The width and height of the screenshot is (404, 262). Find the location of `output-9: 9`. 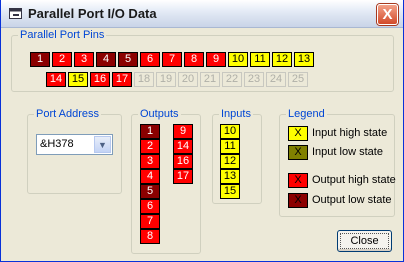

output-9: 9 is located at coordinates (183, 131).